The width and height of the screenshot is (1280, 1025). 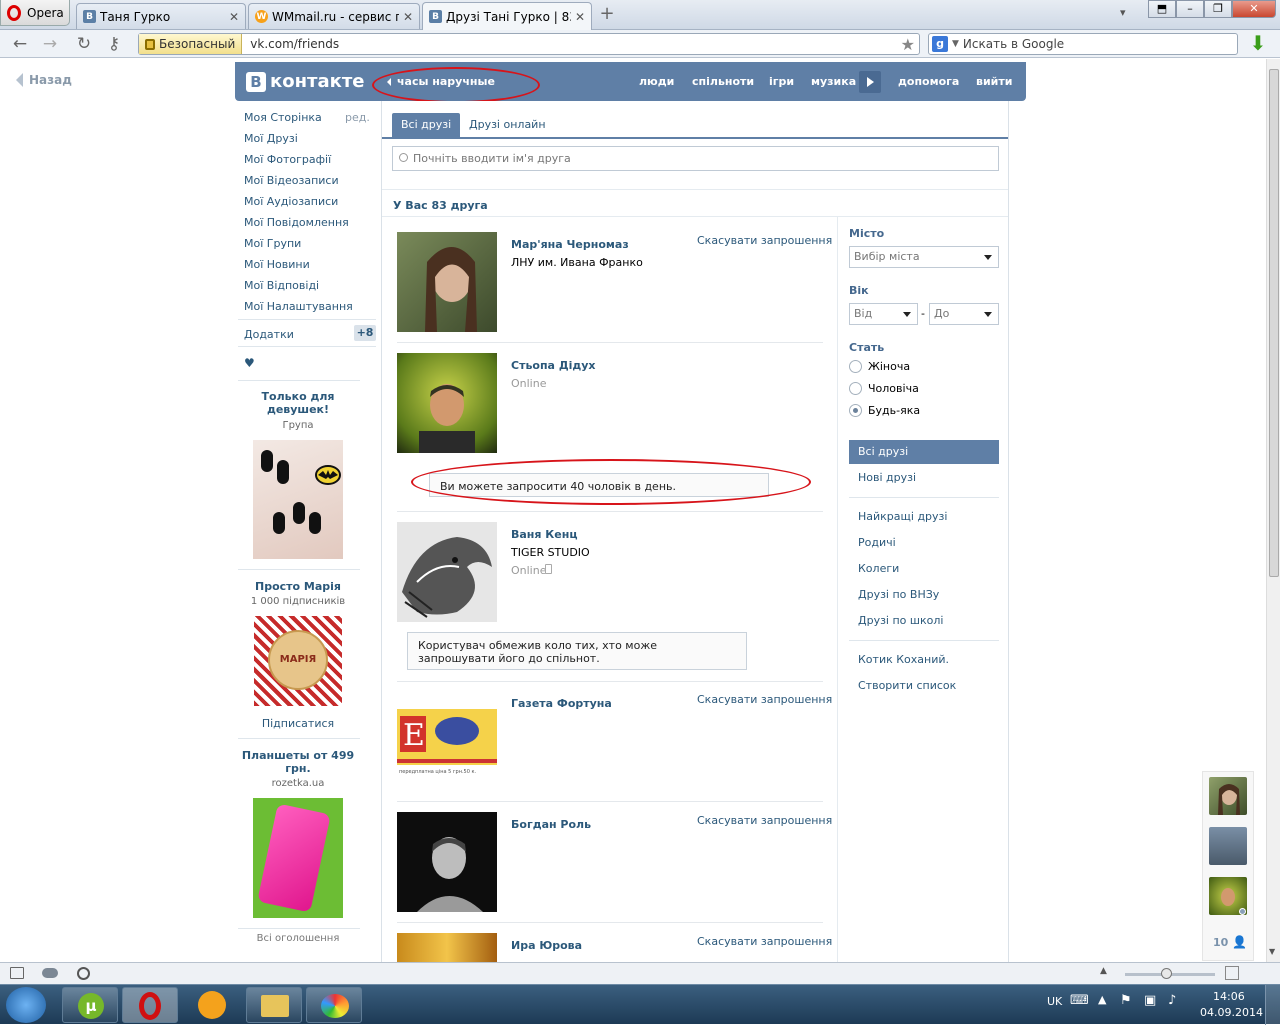 What do you see at coordinates (334, 16) in the screenshot?
I see `tab-wmmail: W WMmail.ru - сервис п... ✕` at bounding box center [334, 16].